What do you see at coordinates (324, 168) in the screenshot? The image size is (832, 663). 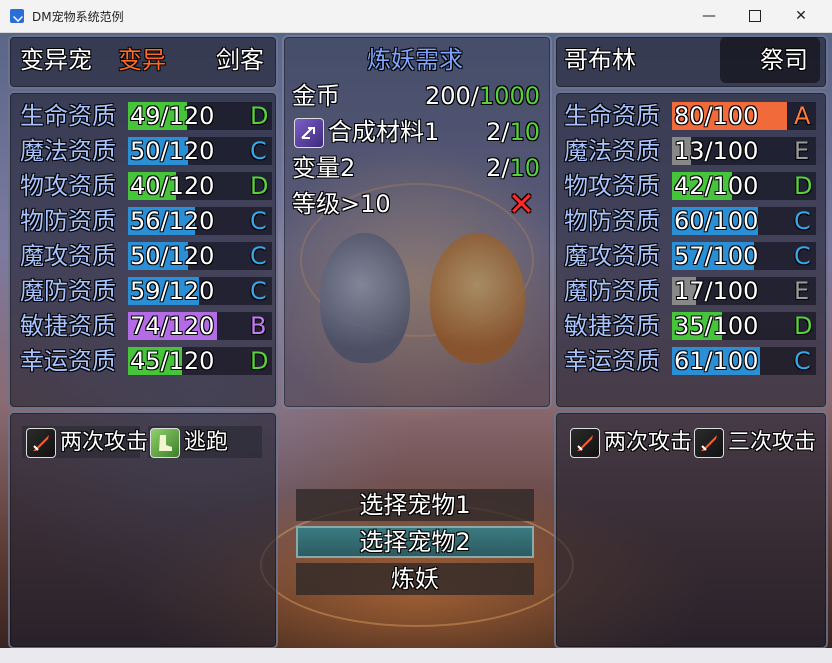 I see `requirement-label: 变量2` at bounding box center [324, 168].